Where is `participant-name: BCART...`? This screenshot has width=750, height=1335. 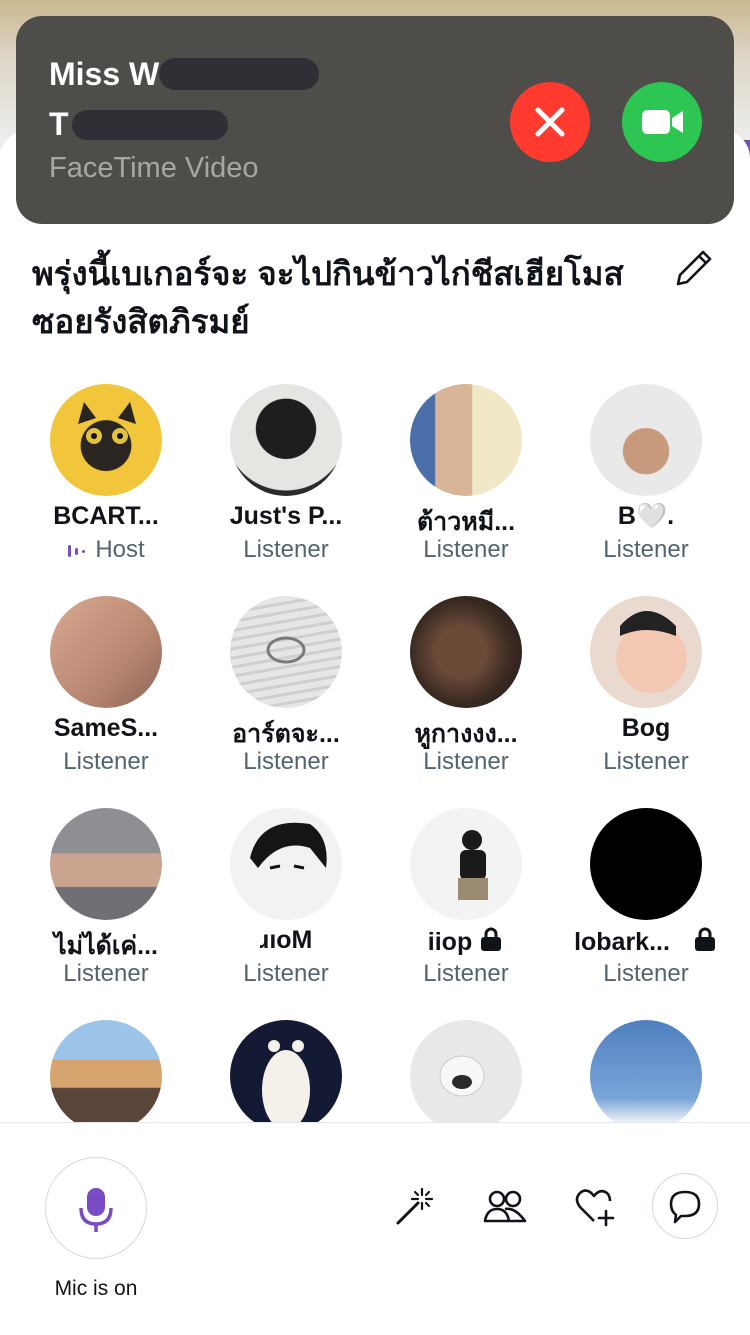 participant-name: BCART... is located at coordinates (106, 516).